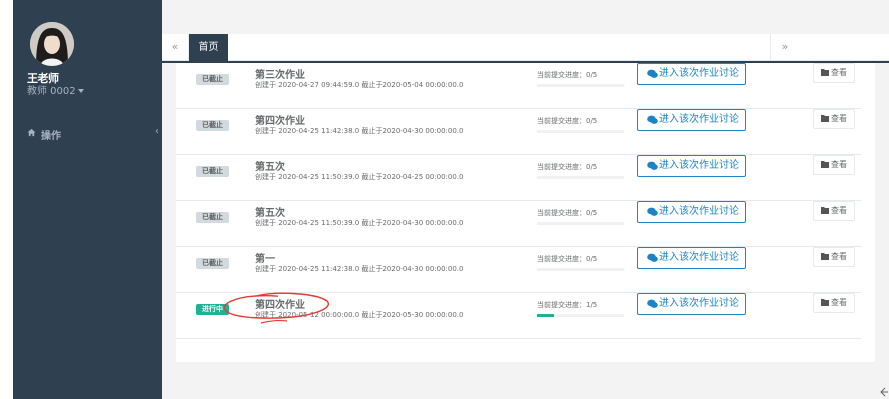 Image resolution: width=889 pixels, height=399 pixels. I want to click on homework-title: 第一, so click(265, 259).